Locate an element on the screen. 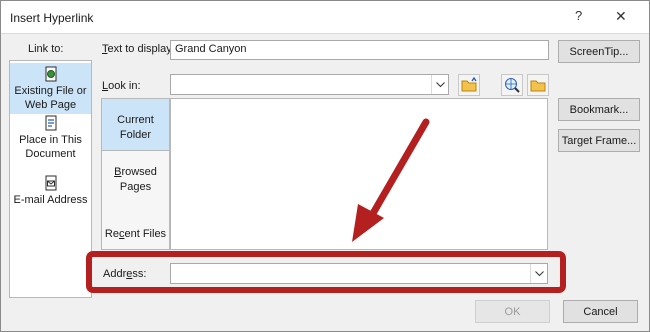 This screenshot has height=332, width=650. link-to-existing-file: Existing File or Web Page is located at coordinates (50, 88).